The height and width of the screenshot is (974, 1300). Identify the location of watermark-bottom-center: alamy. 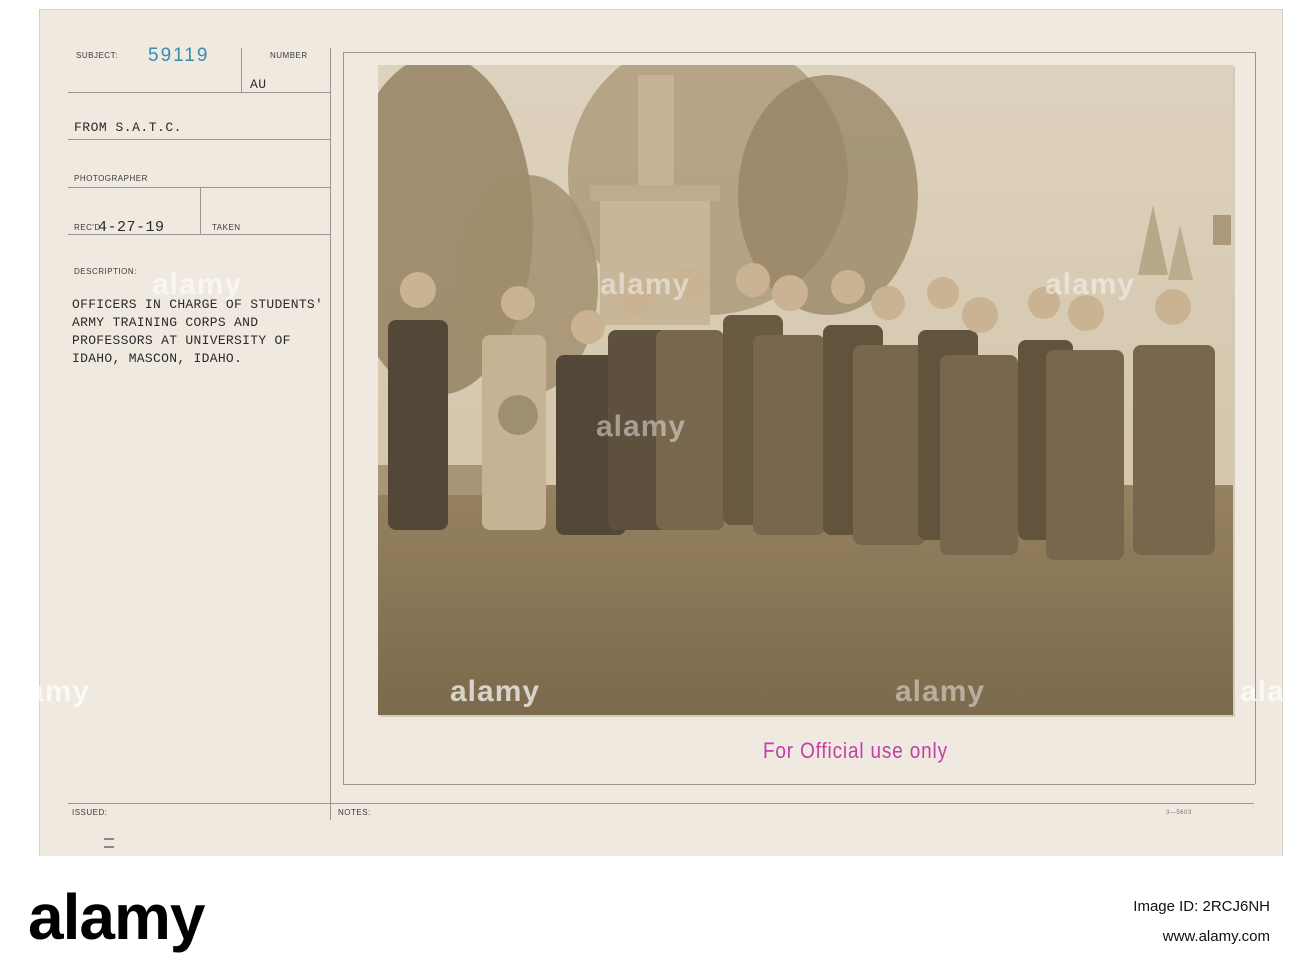
(940, 691).